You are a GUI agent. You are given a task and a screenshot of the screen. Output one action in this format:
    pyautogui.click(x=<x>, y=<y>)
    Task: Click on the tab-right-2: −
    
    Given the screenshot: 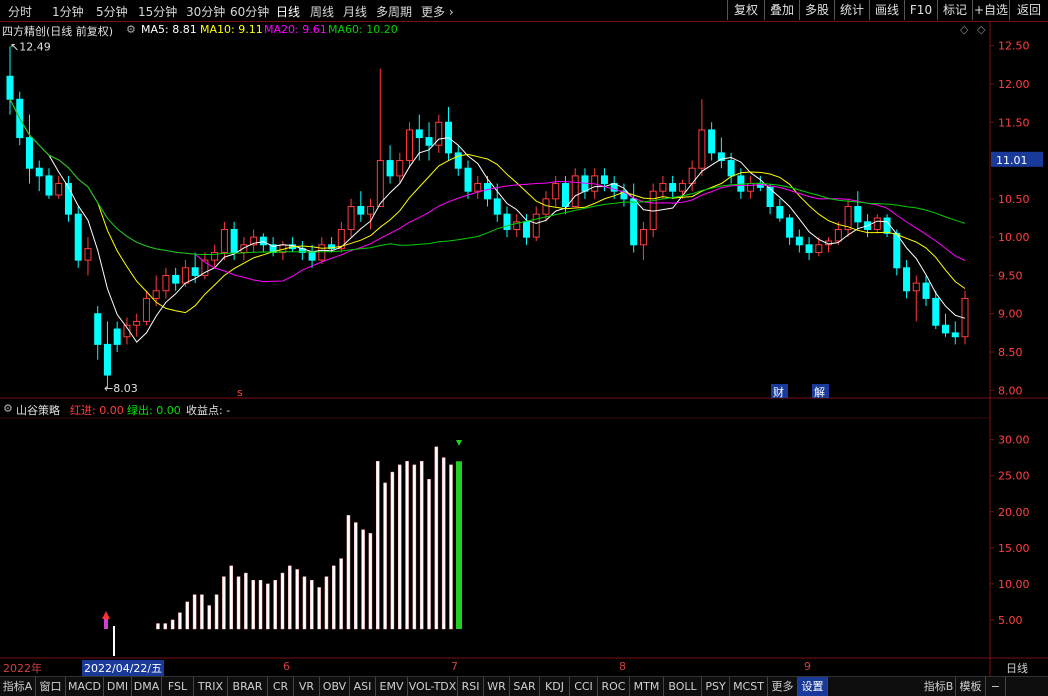 What is the action you would take?
    pyautogui.click(x=996, y=686)
    